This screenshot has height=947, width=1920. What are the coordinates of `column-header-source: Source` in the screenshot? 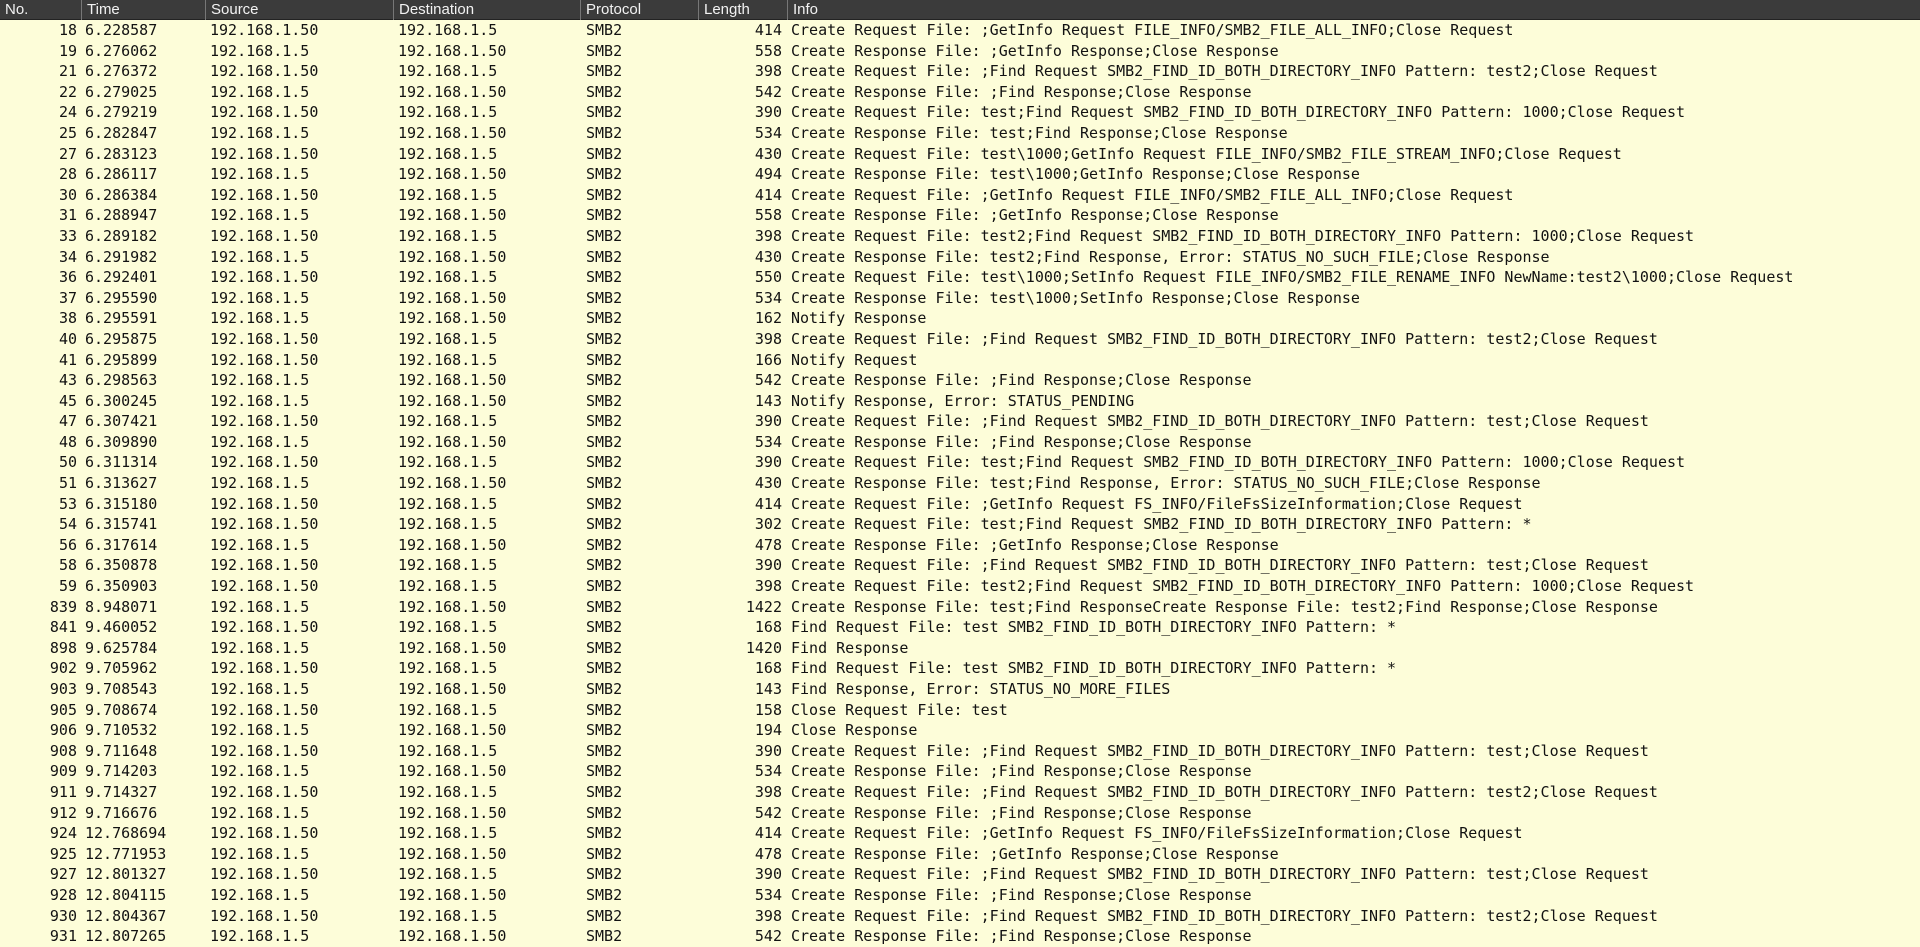 It's located at (299, 10).